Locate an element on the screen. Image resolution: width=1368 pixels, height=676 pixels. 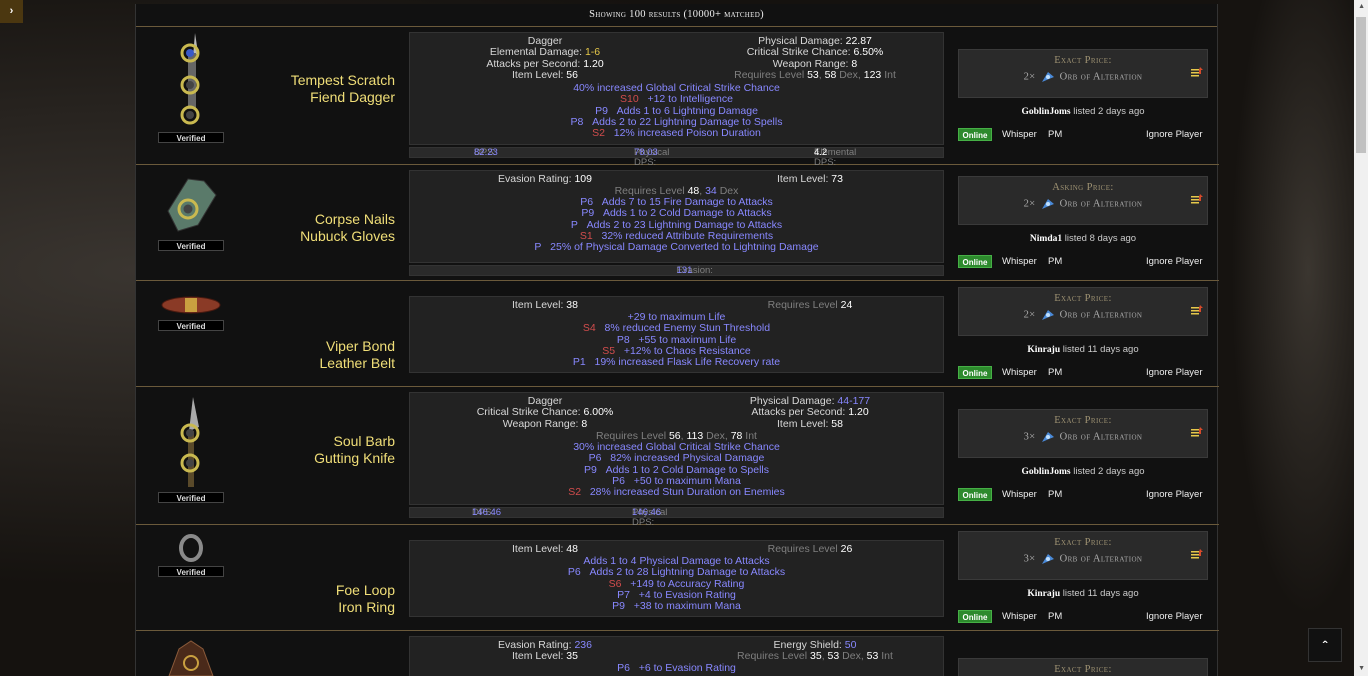
scroll-to-top-button: ˆ is located at coordinates (1325, 645).